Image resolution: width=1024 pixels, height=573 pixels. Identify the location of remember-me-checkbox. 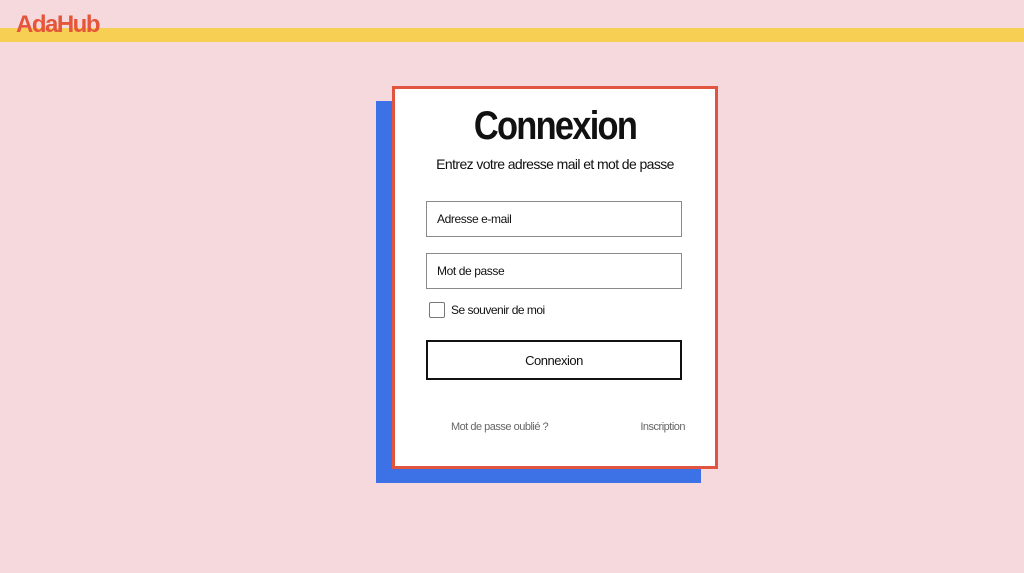
(437, 309).